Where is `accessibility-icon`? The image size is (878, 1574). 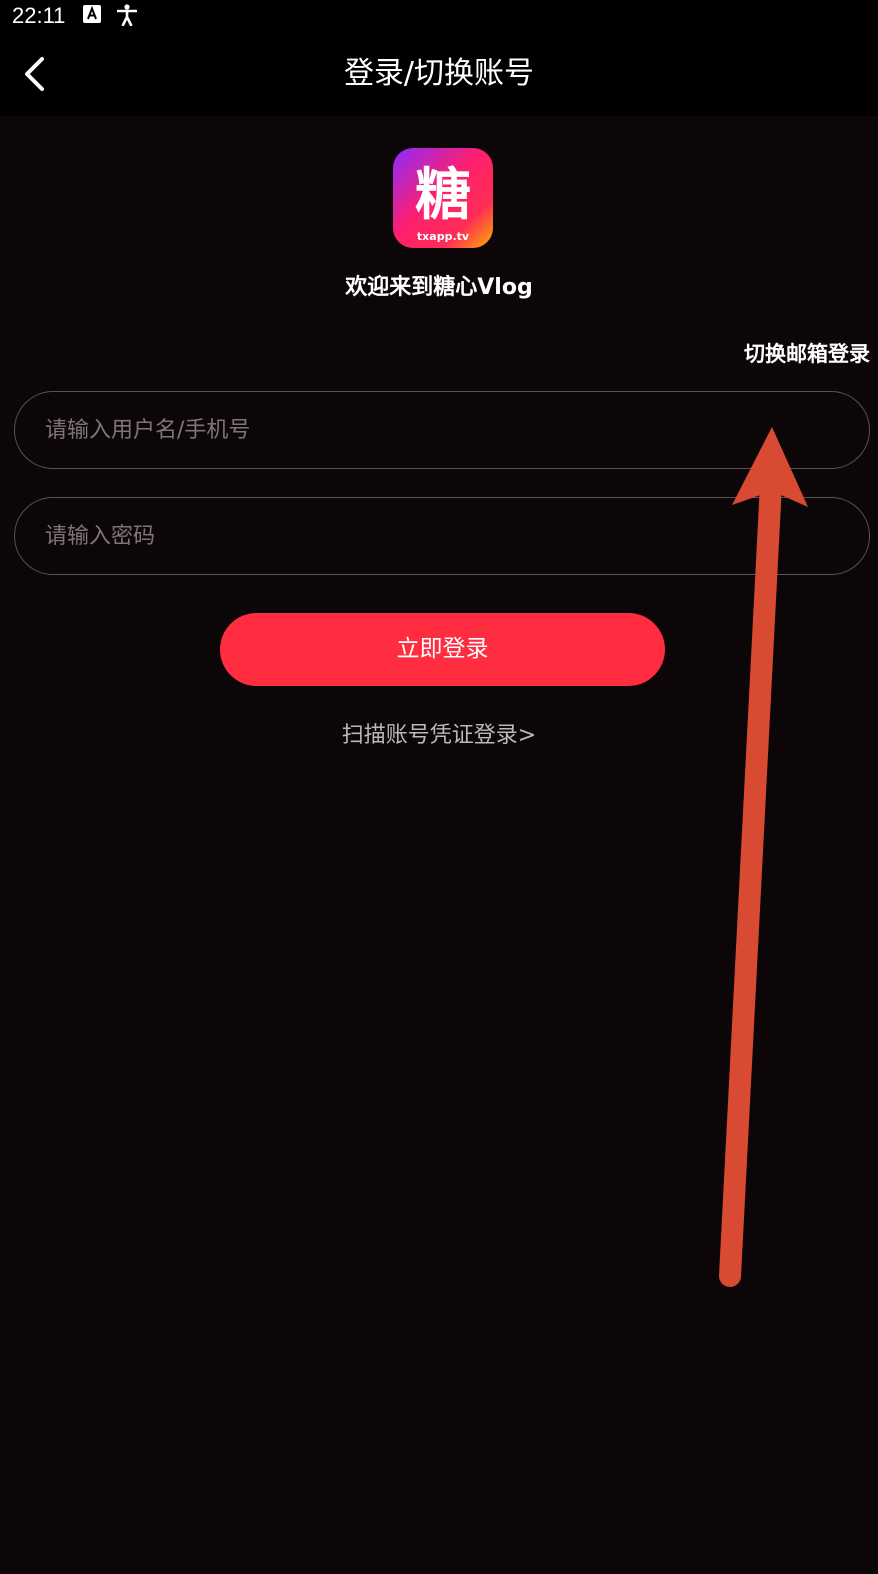
accessibility-icon is located at coordinates (127, 15).